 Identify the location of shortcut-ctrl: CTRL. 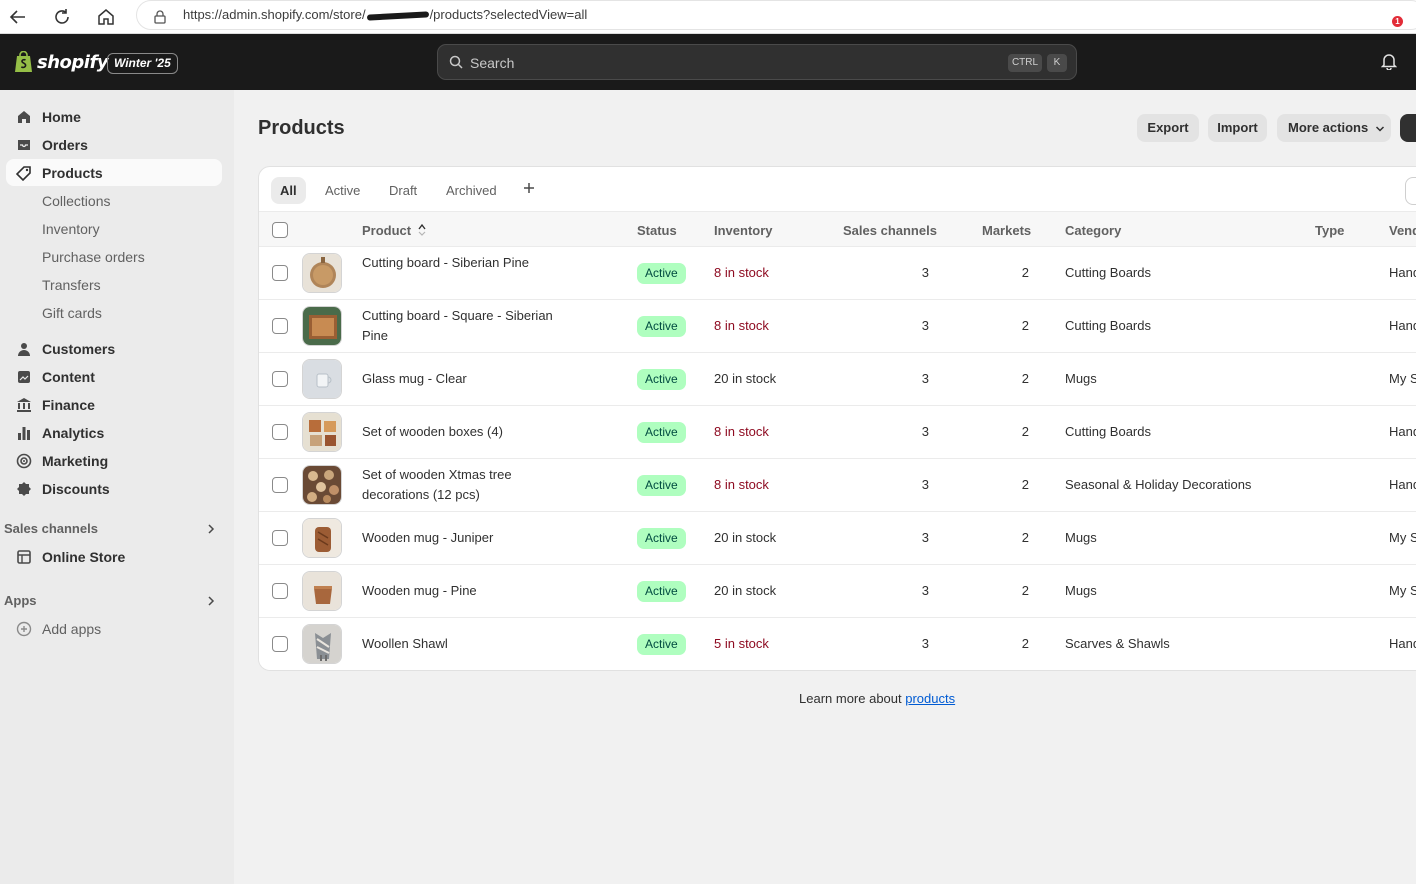
(1025, 63).